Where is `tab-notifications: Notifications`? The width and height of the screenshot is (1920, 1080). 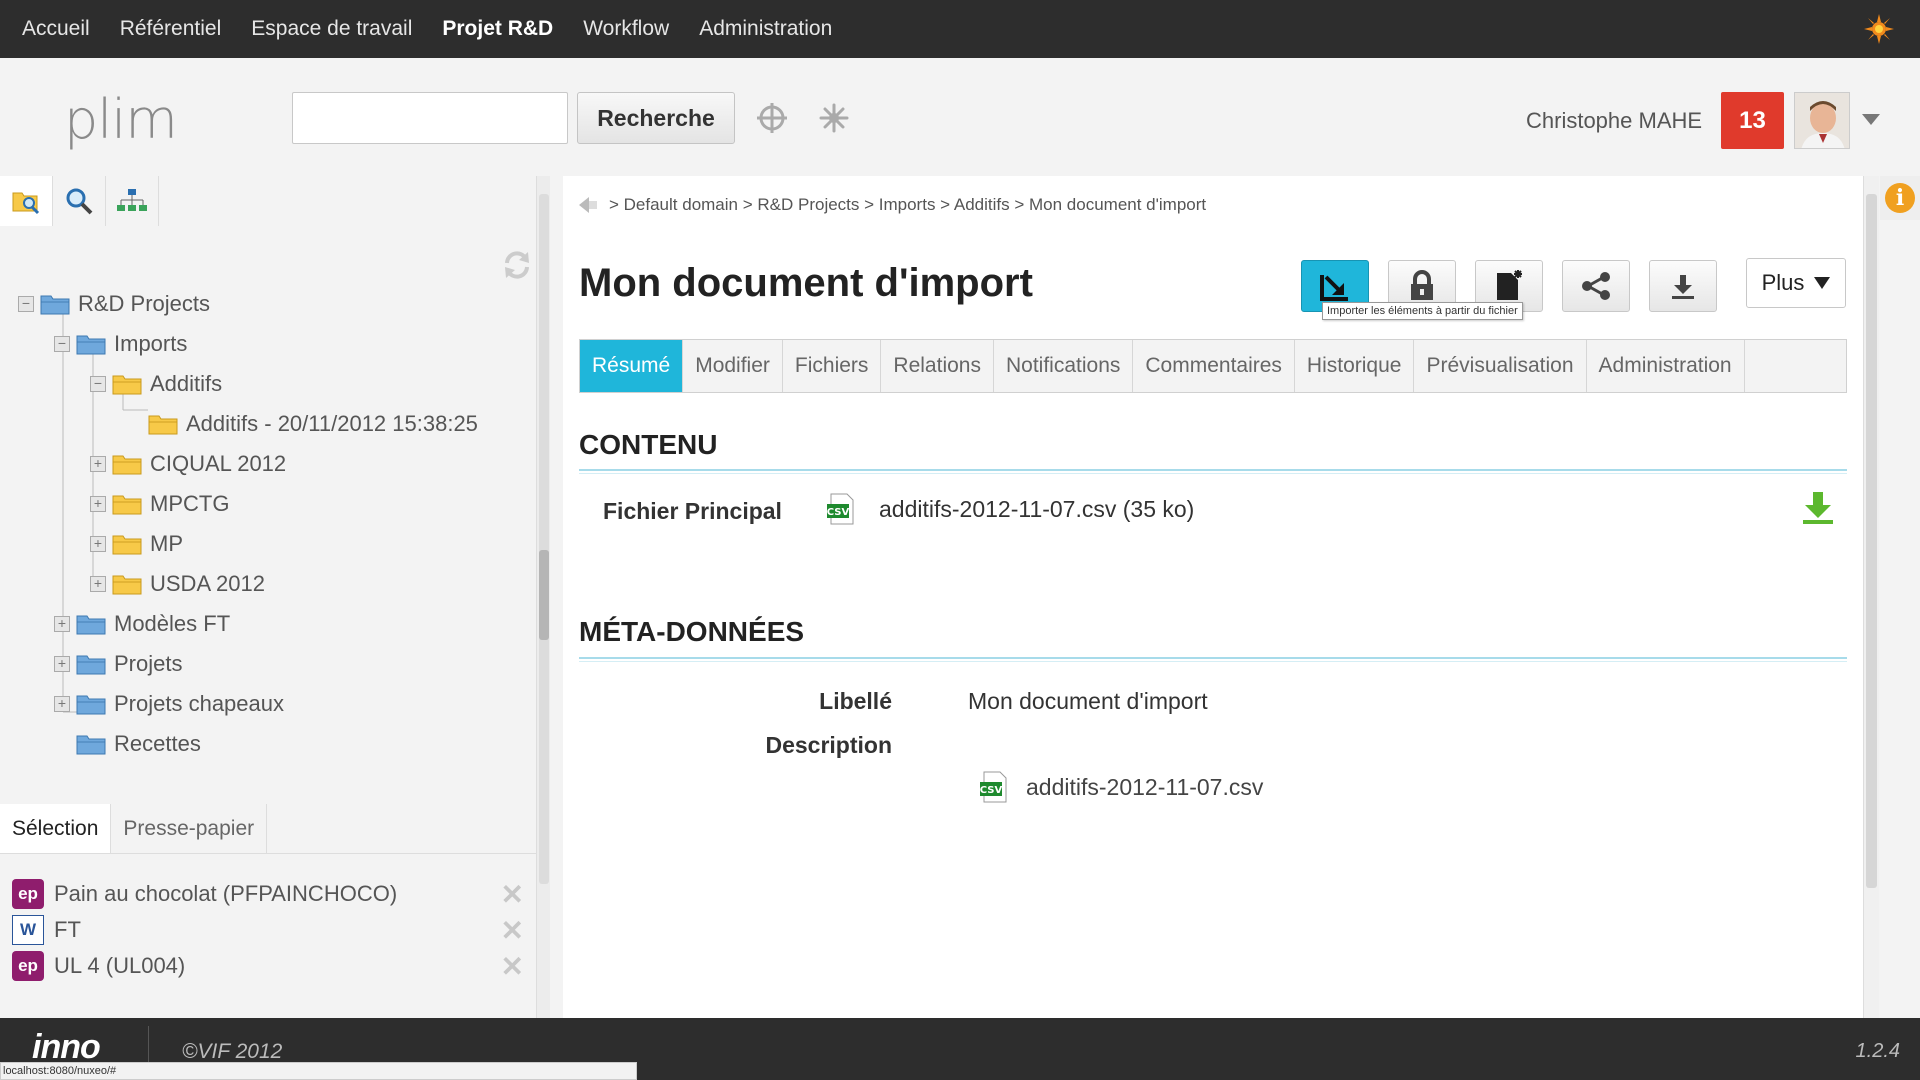 tab-notifications: Notifications is located at coordinates (1064, 366).